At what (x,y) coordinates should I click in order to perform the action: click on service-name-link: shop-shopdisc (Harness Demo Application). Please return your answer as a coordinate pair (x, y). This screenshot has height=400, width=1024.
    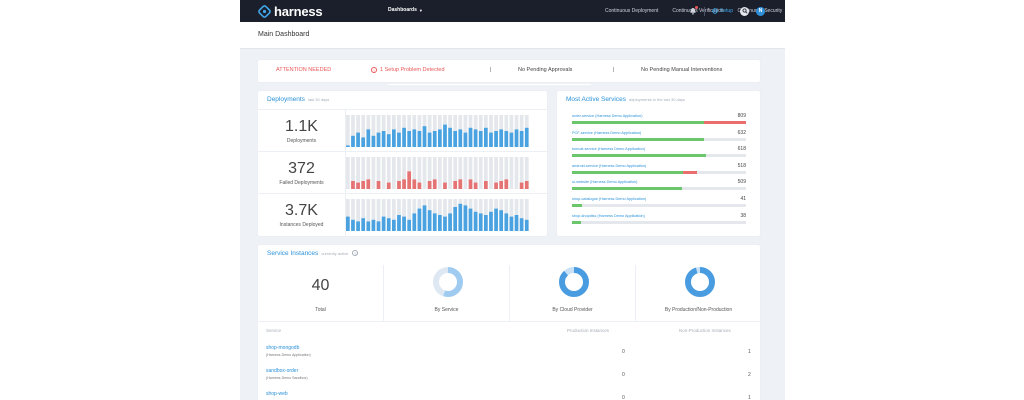
    Looking at the image, I should click on (608, 216).